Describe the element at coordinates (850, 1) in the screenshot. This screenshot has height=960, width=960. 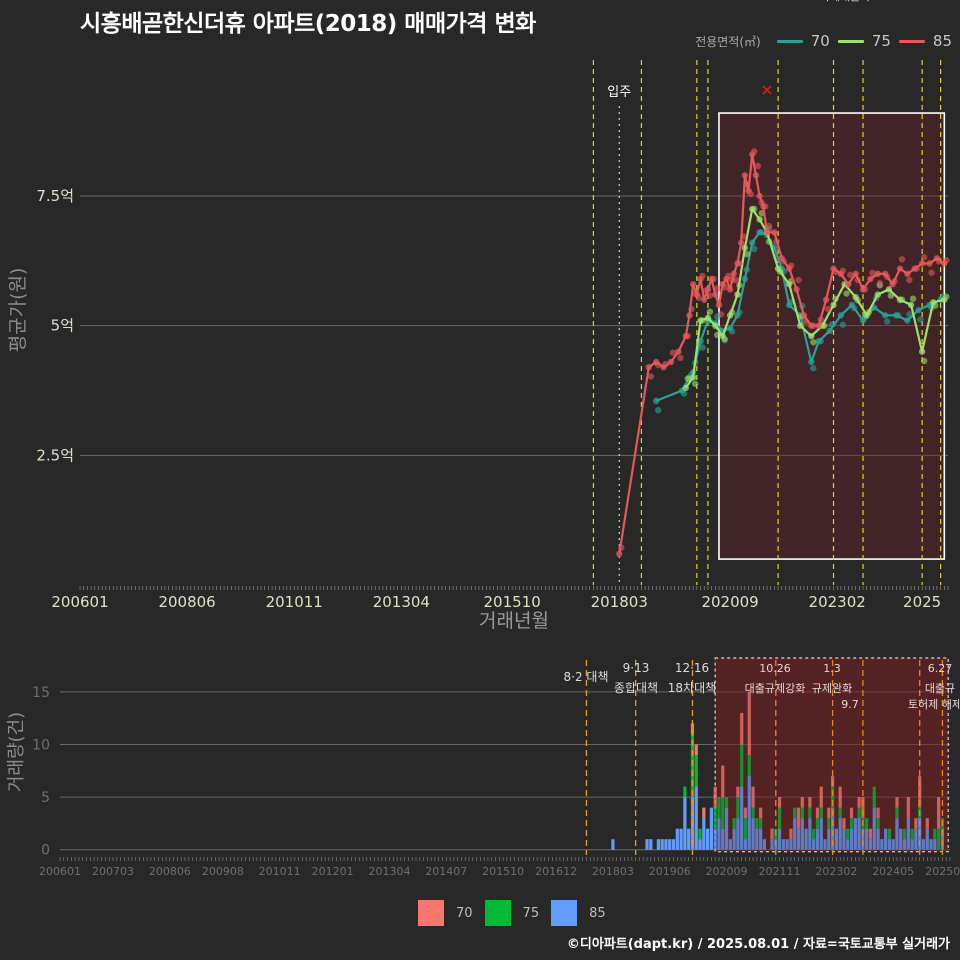
I see `policy-label: 특례대출축소` at that location.